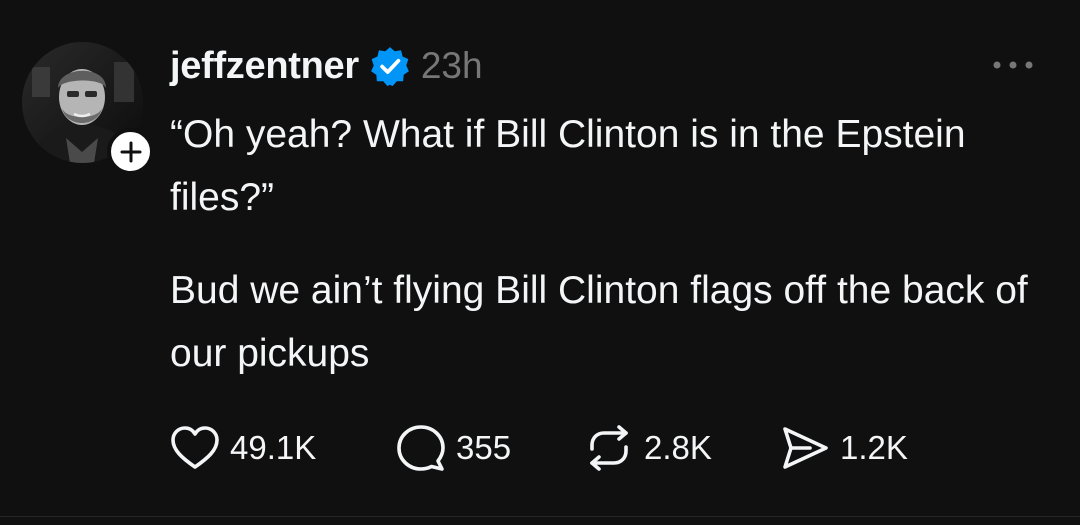 The image size is (1080, 525). I want to click on heart-icon, so click(195, 447).